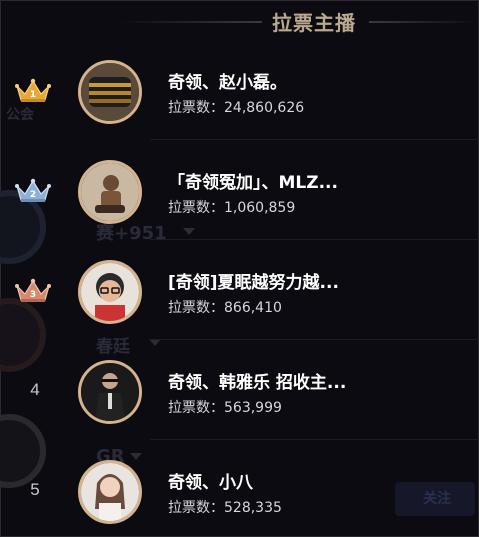  I want to click on rank-number: 5, so click(35, 489).